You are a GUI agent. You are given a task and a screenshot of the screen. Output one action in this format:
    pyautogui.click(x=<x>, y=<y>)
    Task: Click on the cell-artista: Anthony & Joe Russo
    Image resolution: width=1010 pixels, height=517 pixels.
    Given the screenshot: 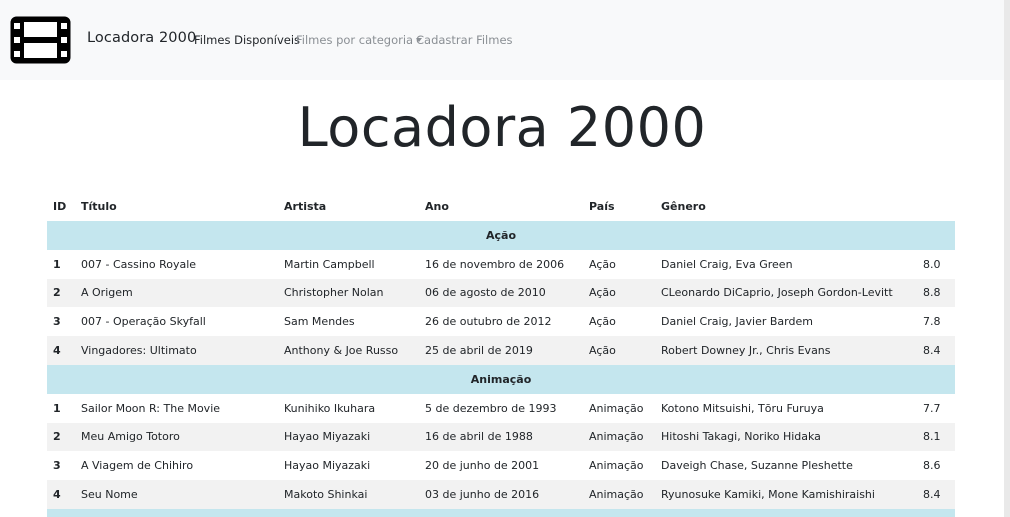 What is the action you would take?
    pyautogui.click(x=348, y=350)
    